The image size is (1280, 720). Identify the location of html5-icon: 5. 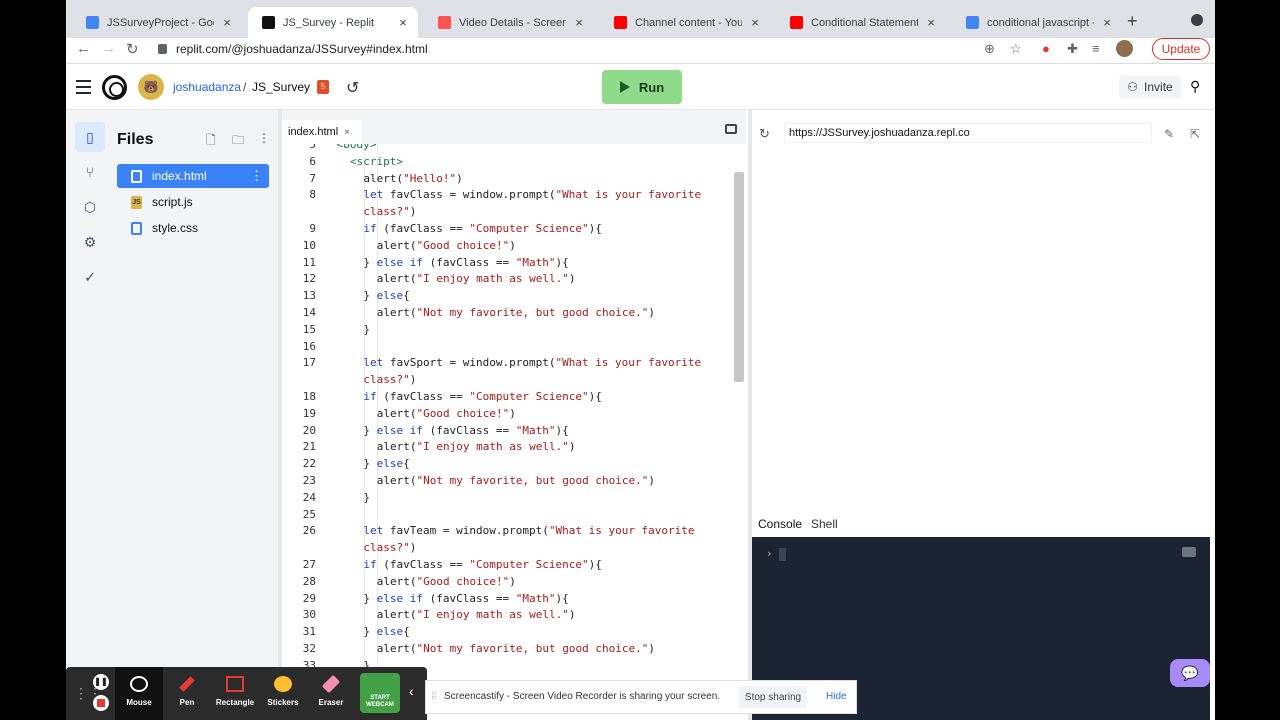
(323, 87).